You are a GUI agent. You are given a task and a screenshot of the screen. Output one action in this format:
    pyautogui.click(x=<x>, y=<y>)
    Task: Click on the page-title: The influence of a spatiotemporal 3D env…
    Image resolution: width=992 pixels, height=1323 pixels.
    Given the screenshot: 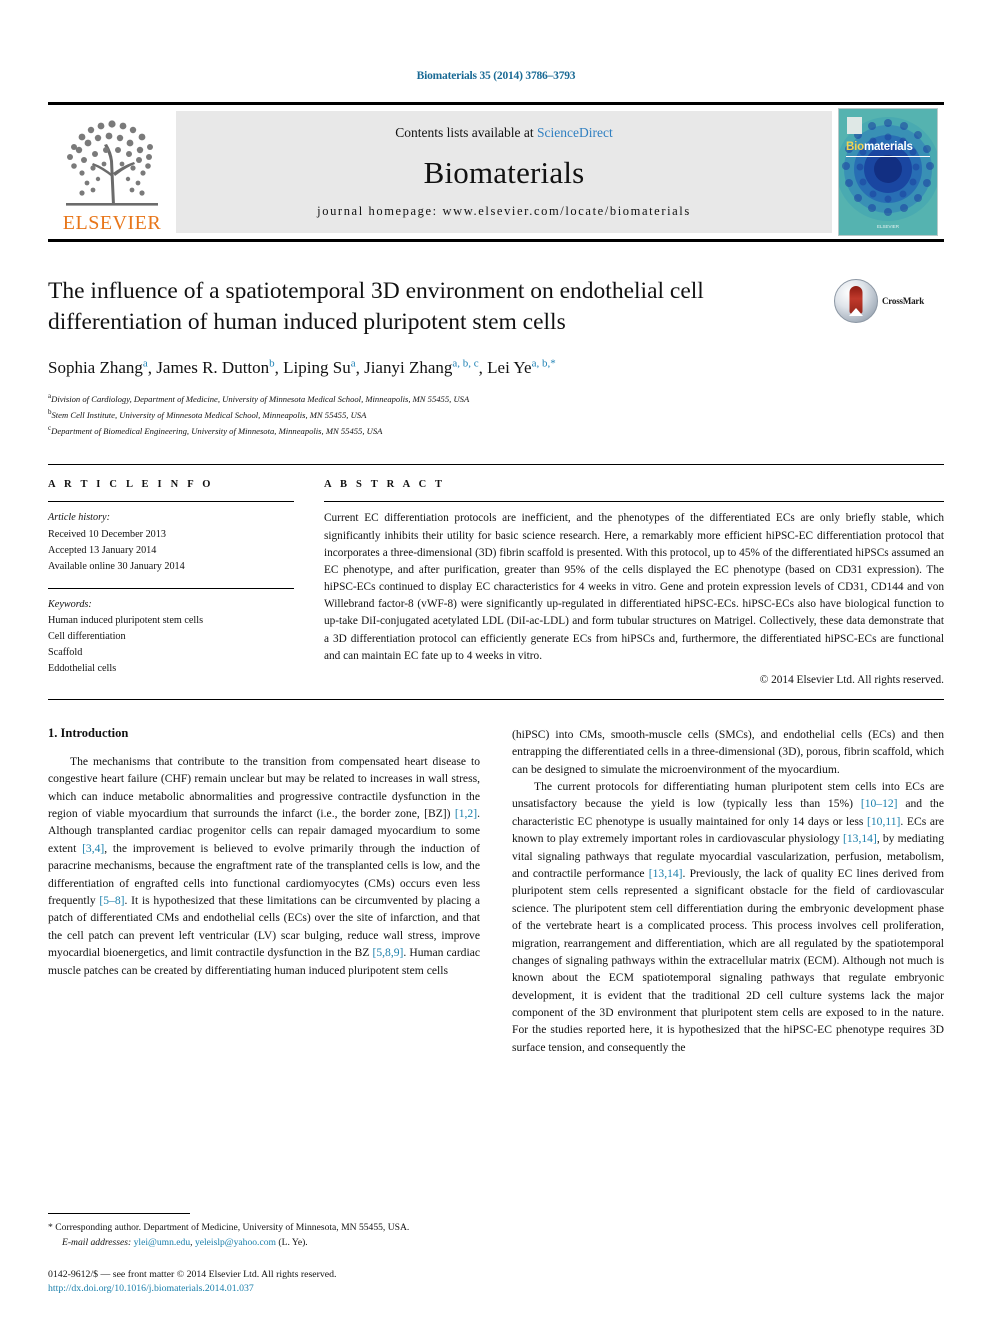 What is the action you would take?
    pyautogui.click(x=376, y=307)
    